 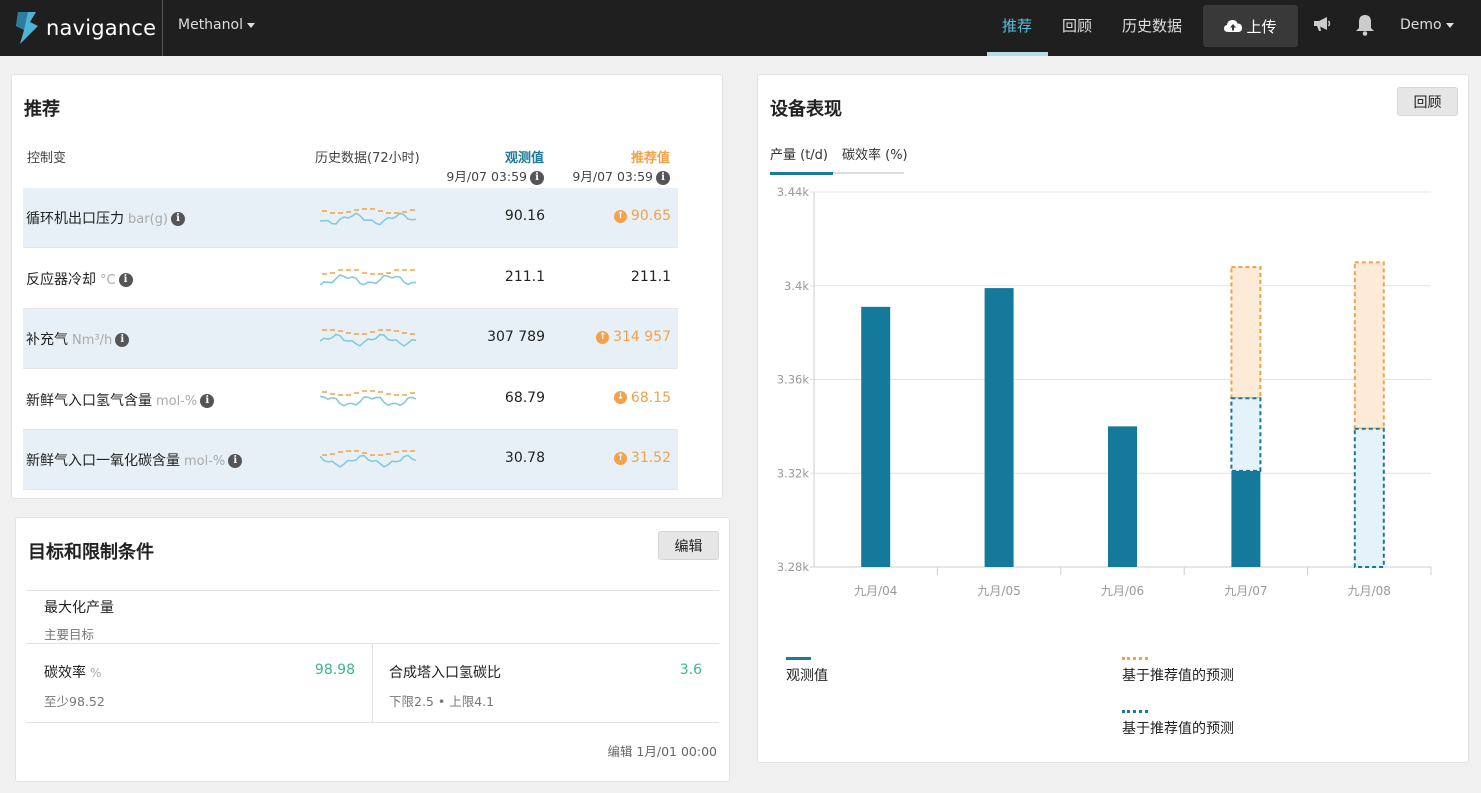 What do you see at coordinates (650, 458) in the screenshot?
I see `recommended-value-text: 31.52` at bounding box center [650, 458].